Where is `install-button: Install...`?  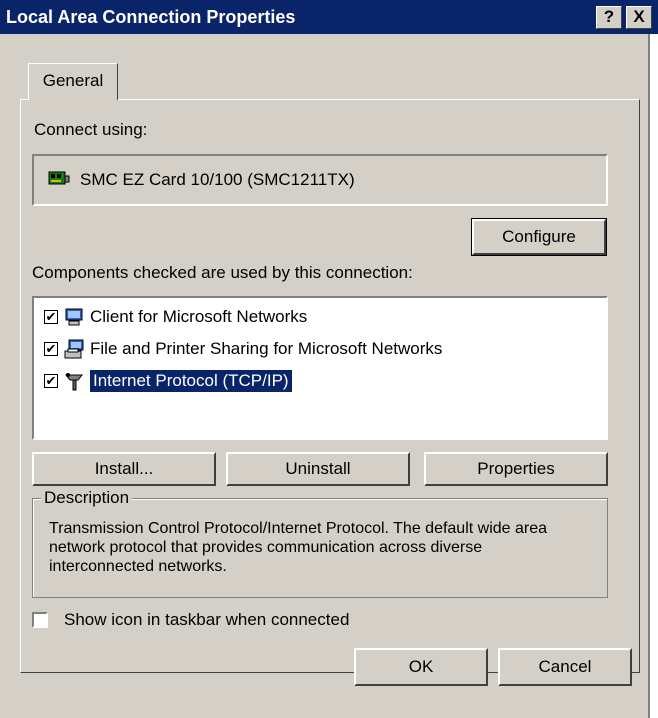 install-button: Install... is located at coordinates (124, 469).